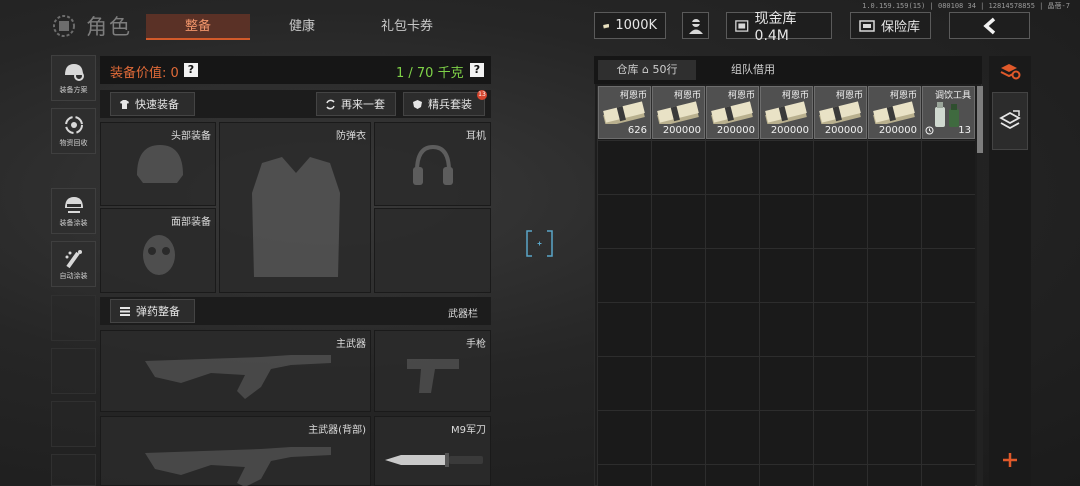 The image size is (1080, 486). I want to click on layers-icon, so click(1010, 120).